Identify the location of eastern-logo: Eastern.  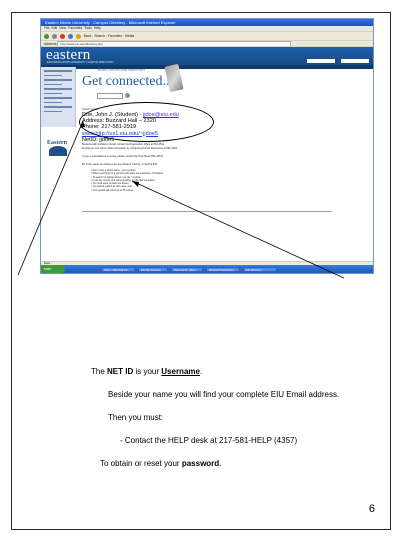
(60, 149).